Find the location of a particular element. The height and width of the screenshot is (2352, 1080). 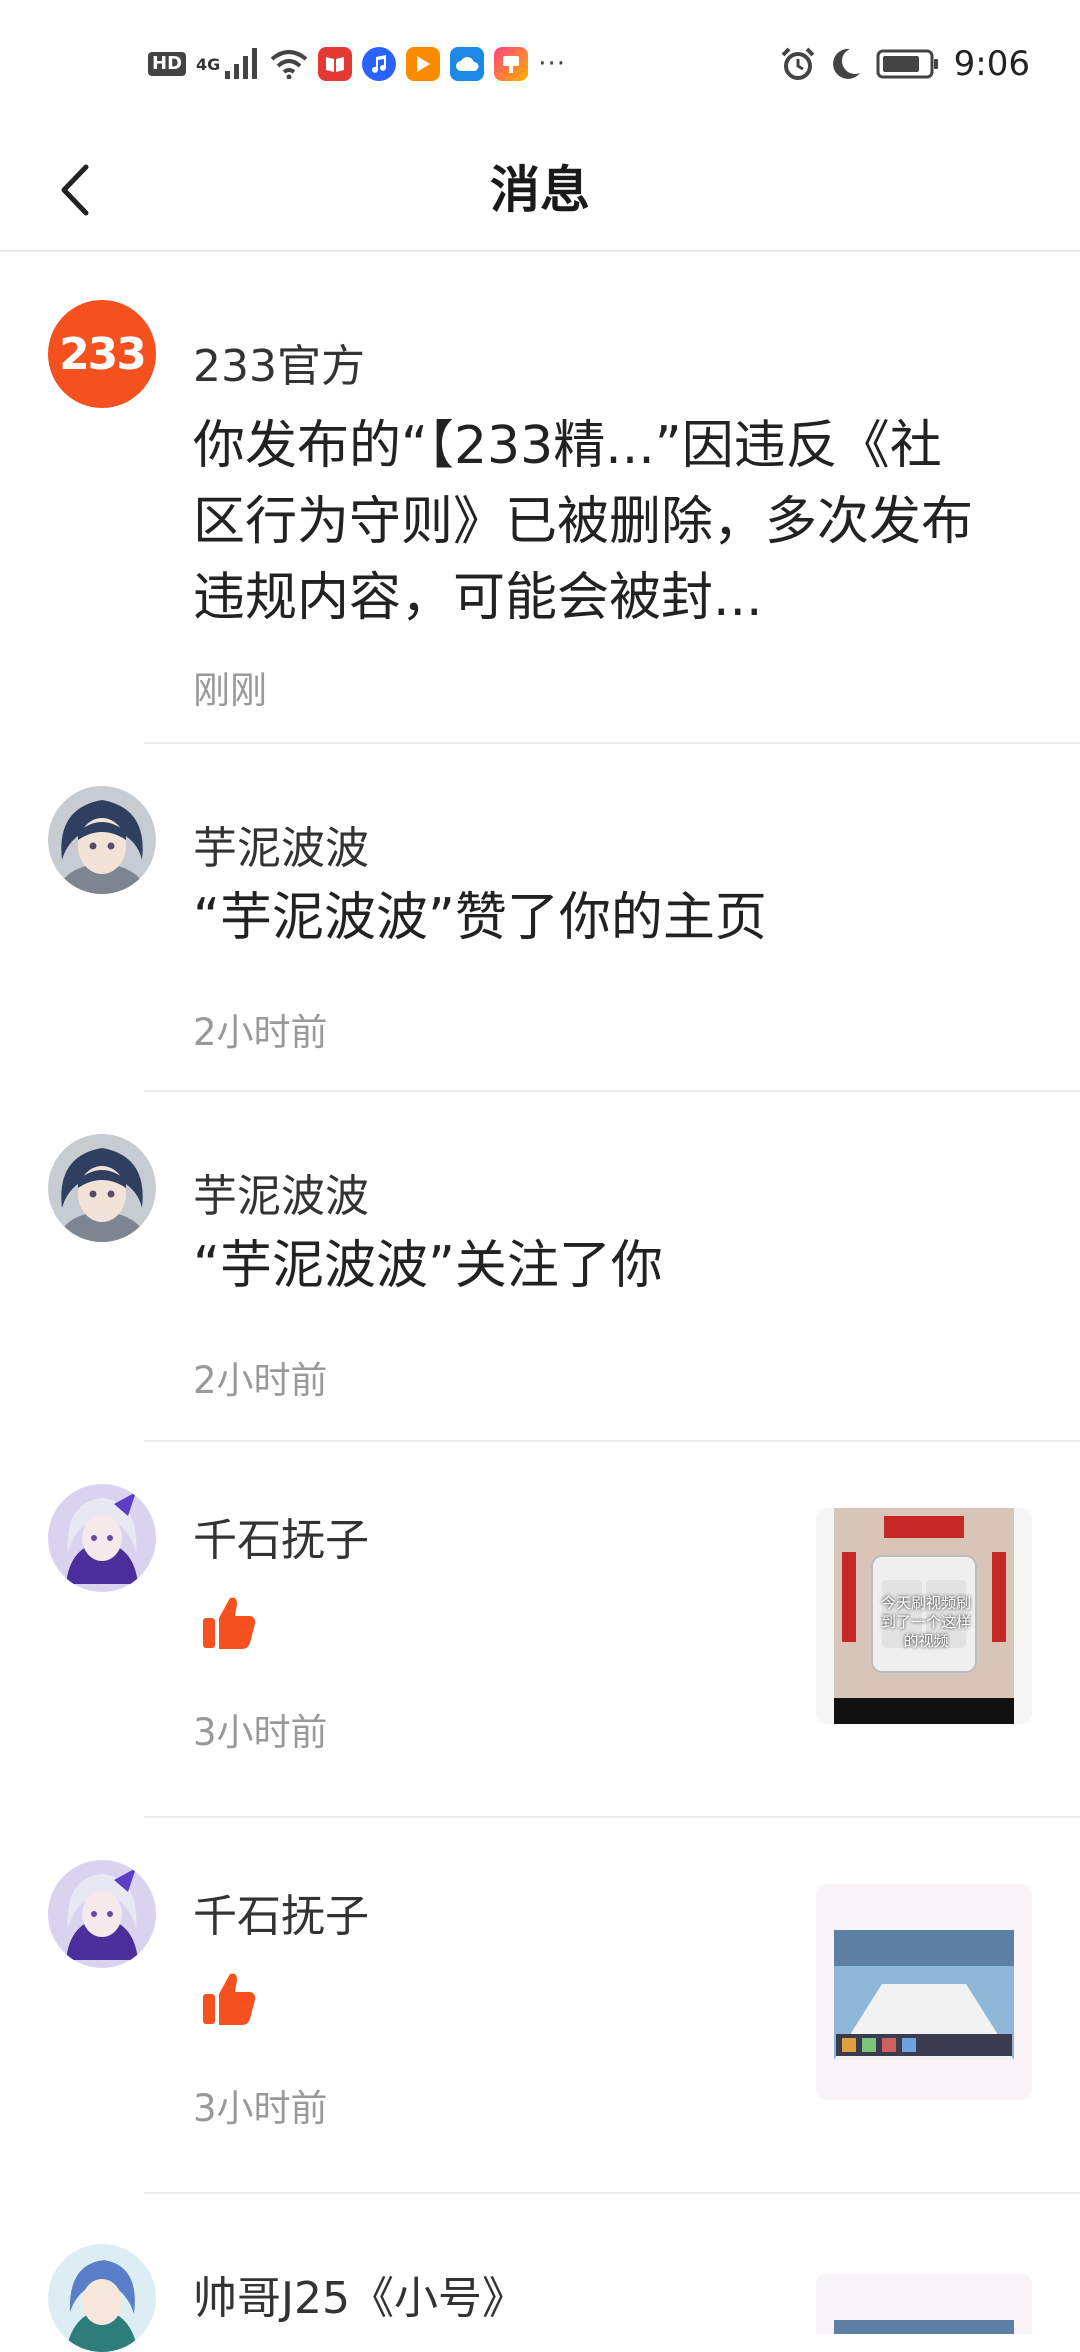

clock: 9:06 is located at coordinates (991, 64).